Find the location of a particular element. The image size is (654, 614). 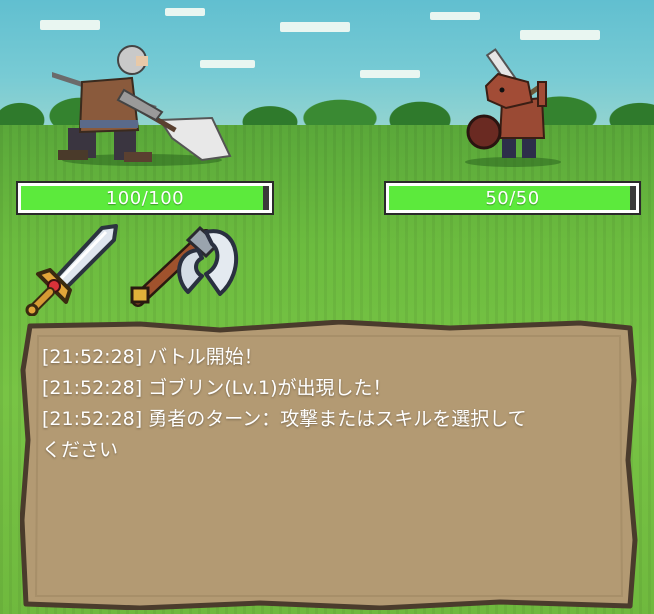

enemy-hp-track: 50/50 is located at coordinates (512, 198).